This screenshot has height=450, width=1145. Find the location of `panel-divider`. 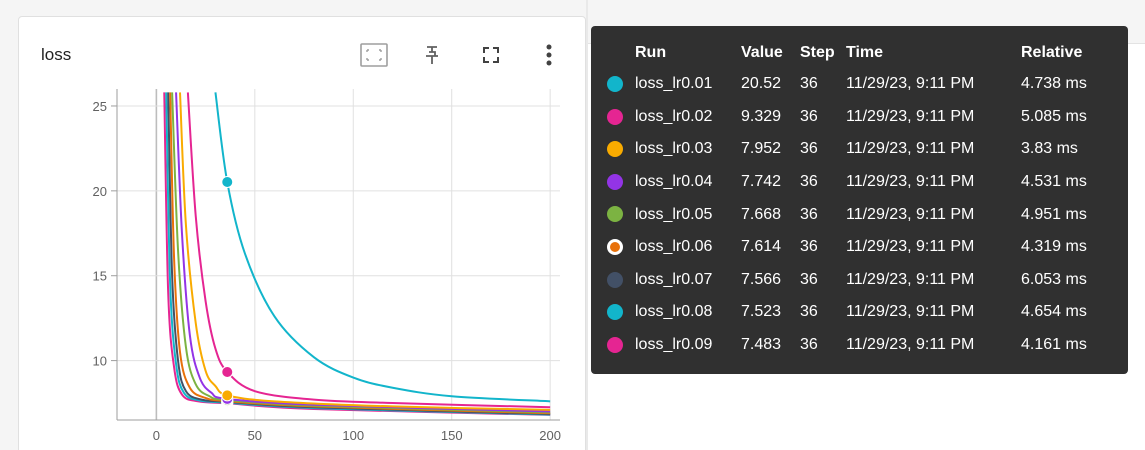

panel-divider is located at coordinates (587, 225).